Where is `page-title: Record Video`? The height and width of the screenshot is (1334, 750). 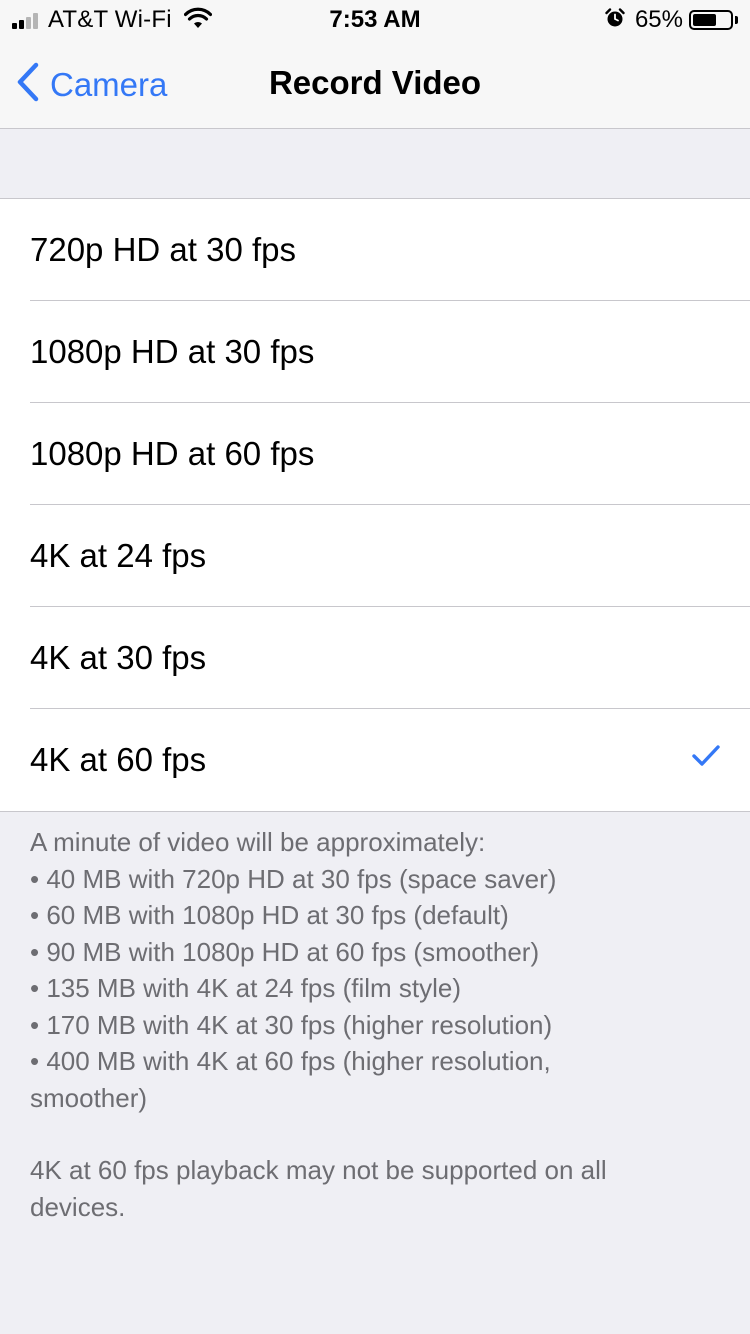
page-title: Record Video is located at coordinates (375, 82).